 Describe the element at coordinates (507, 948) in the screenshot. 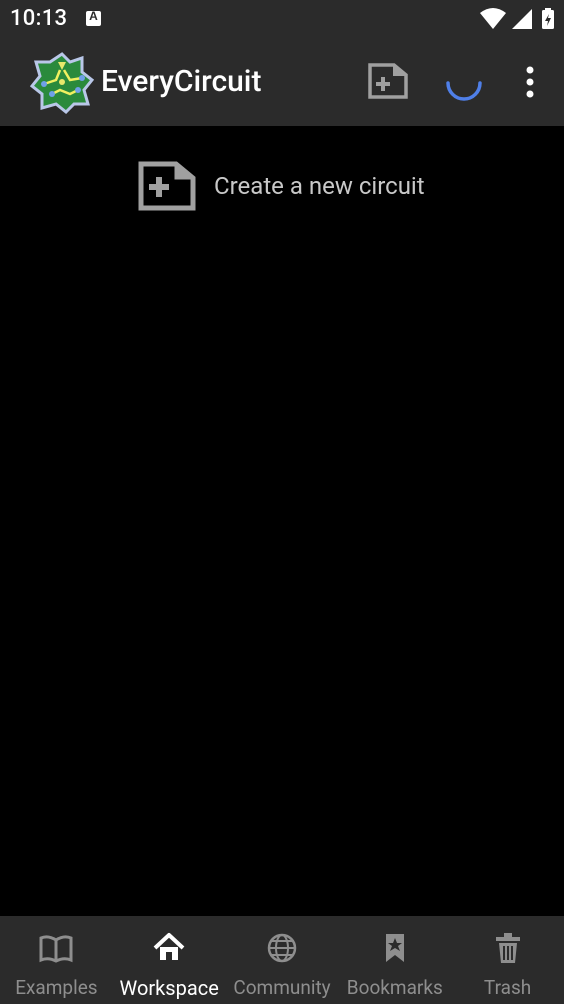

I see `trash-icon` at that location.